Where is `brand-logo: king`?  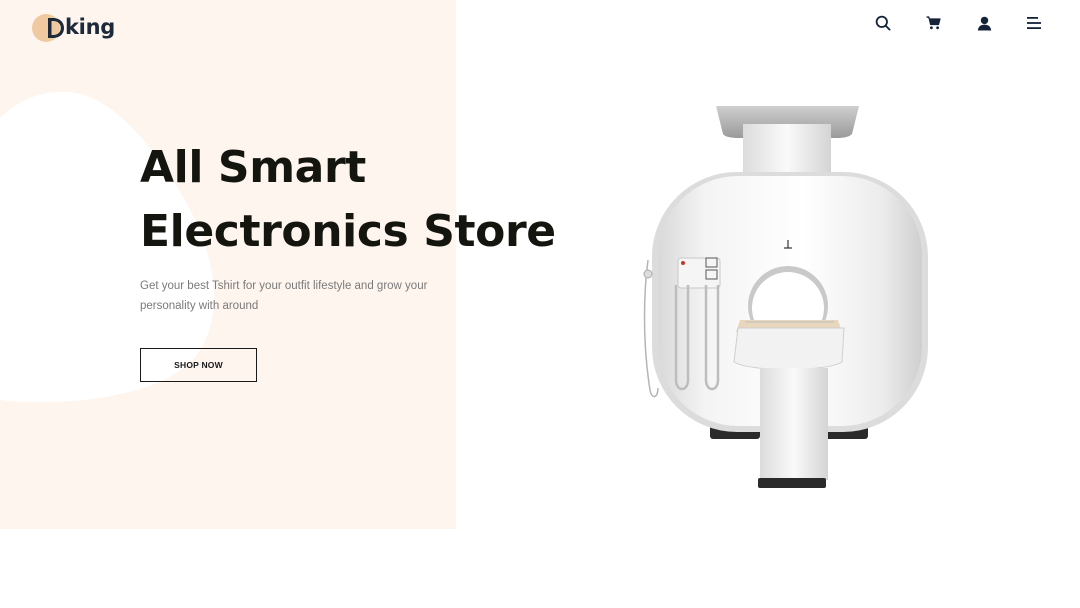 brand-logo: king is located at coordinates (76, 28).